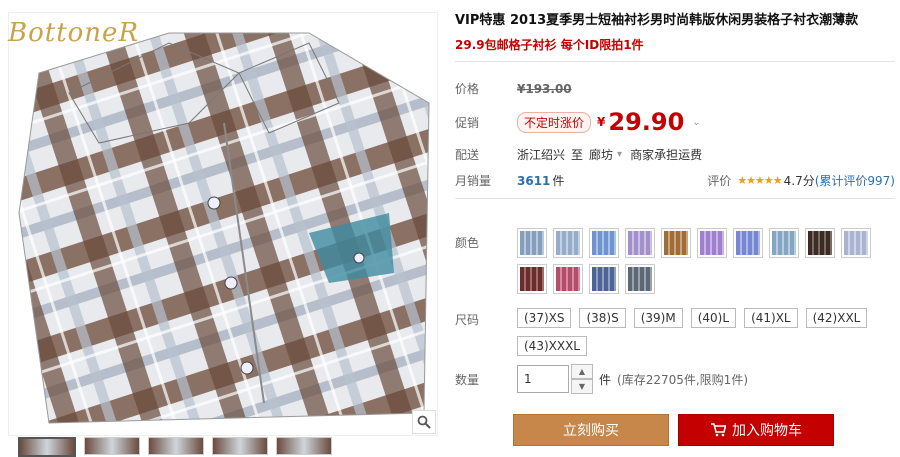 The image size is (900, 457). Describe the element at coordinates (534, 180) in the screenshot. I see `sales-count: 3611` at that location.